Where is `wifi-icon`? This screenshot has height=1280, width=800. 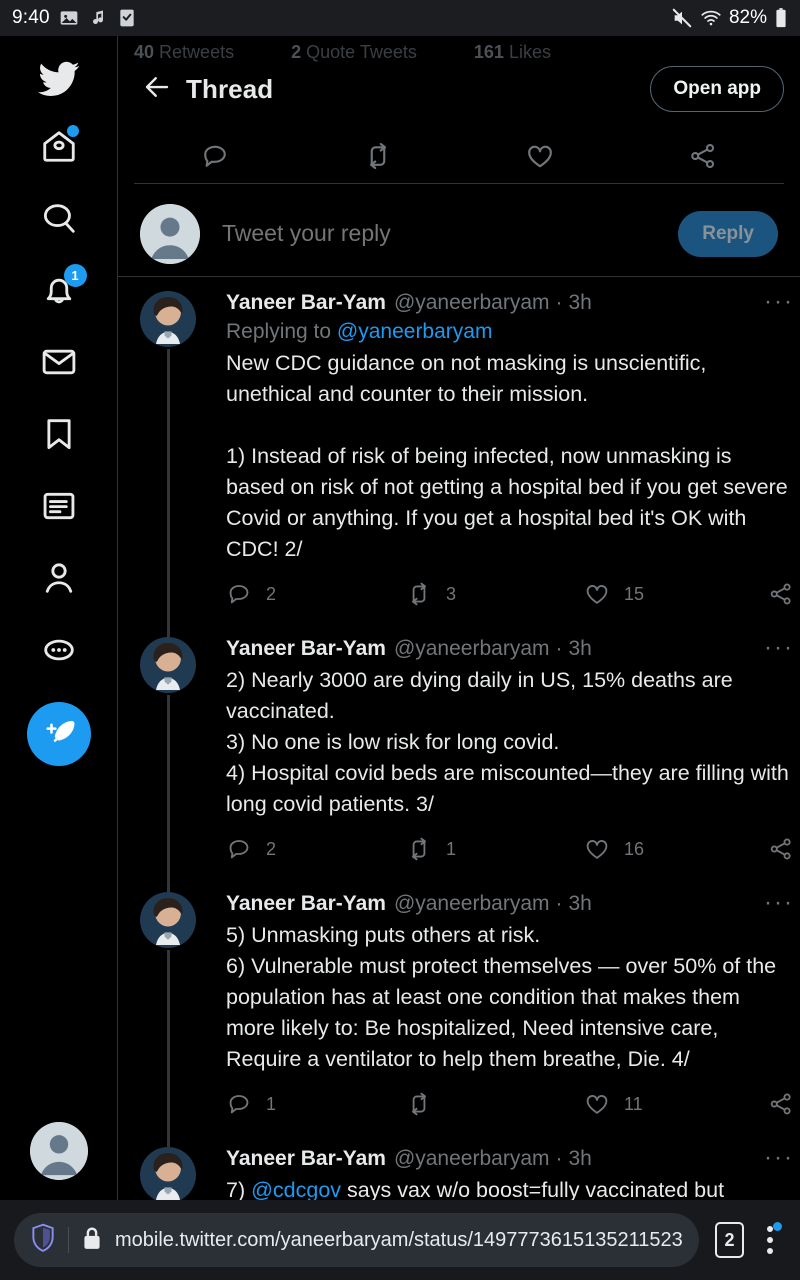 wifi-icon is located at coordinates (711, 18).